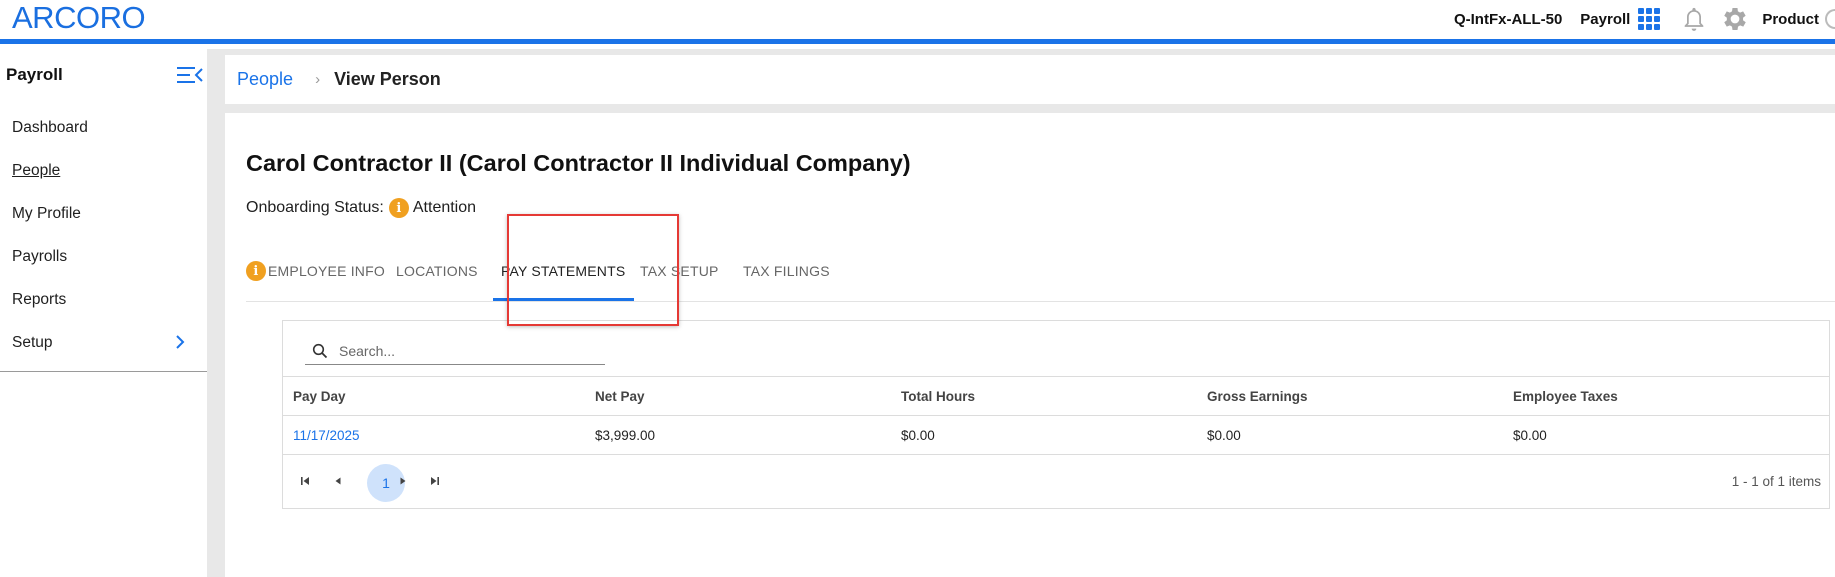 The width and height of the screenshot is (1835, 577). Describe the element at coordinates (918, 435) in the screenshot. I see `total-hours-cell: $0.00` at that location.